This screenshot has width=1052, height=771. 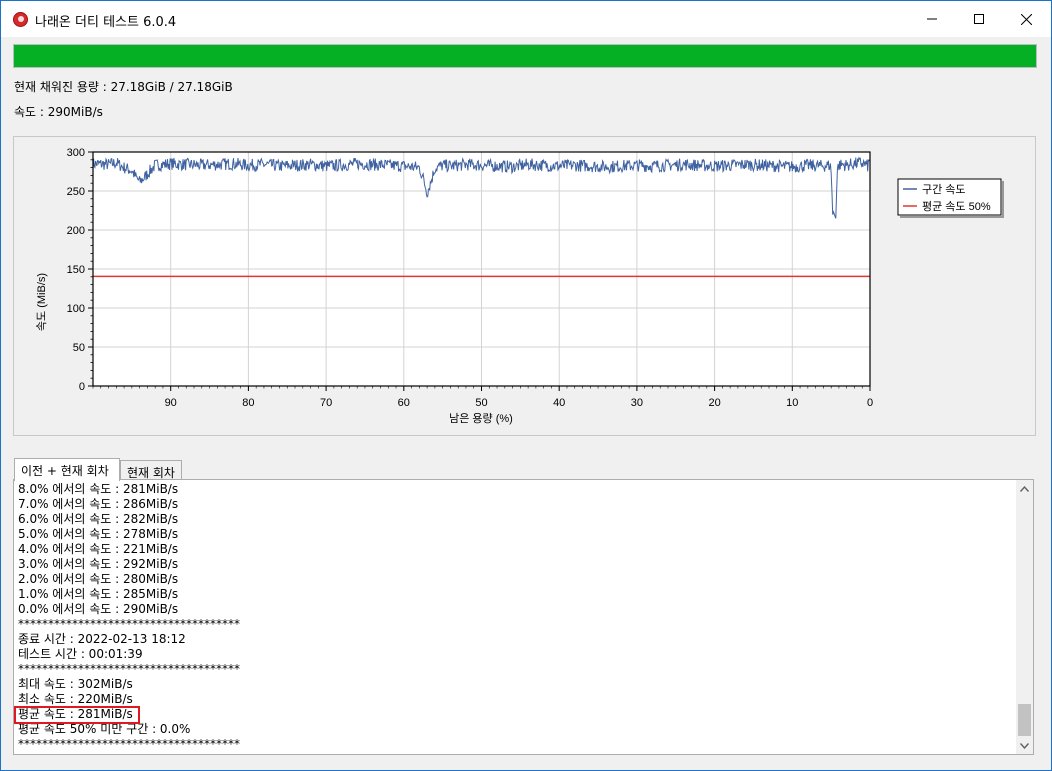 What do you see at coordinates (481, 418) in the screenshot?
I see `x-axis-label: 남은 용량 (%)` at bounding box center [481, 418].